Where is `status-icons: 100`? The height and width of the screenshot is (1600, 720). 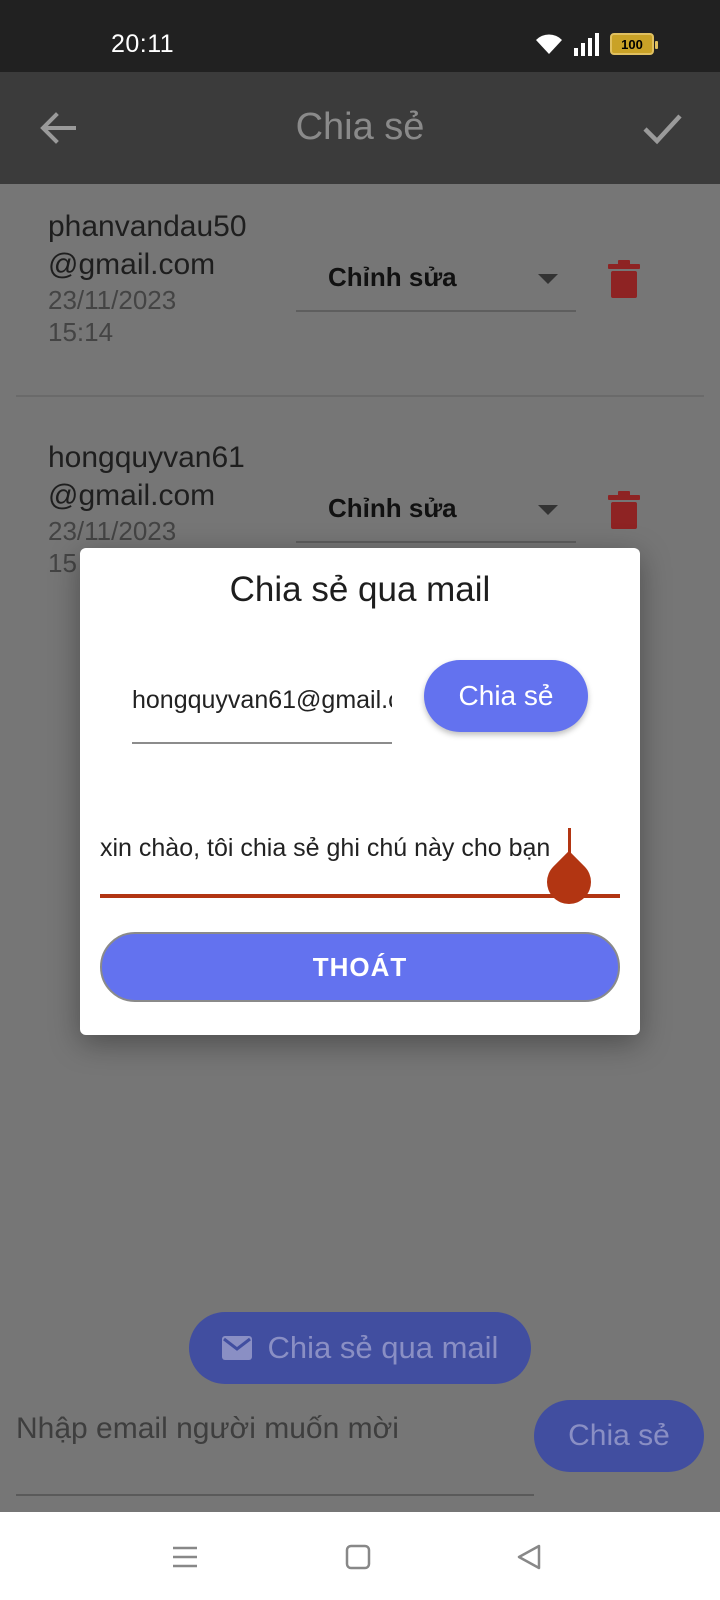
status-icons: 100 is located at coordinates (596, 44).